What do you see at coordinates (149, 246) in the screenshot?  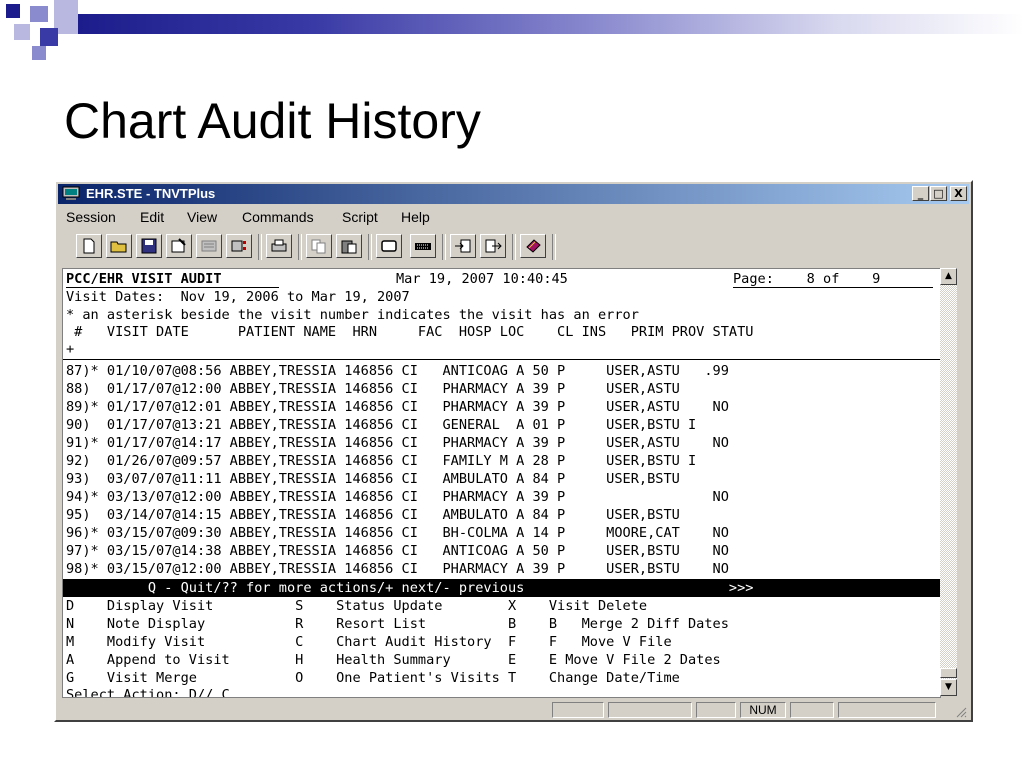 I see `save-icon` at bounding box center [149, 246].